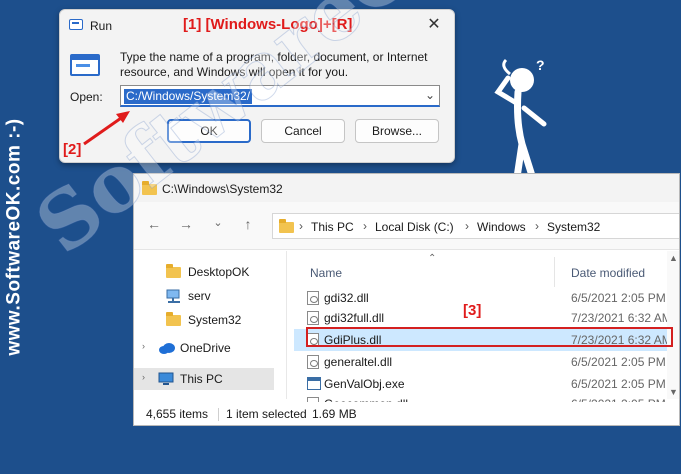 Image resolution: width=681 pixels, height=474 pixels. Describe the element at coordinates (673, 392) in the screenshot. I see `scroll-down-icon: ▼` at that location.